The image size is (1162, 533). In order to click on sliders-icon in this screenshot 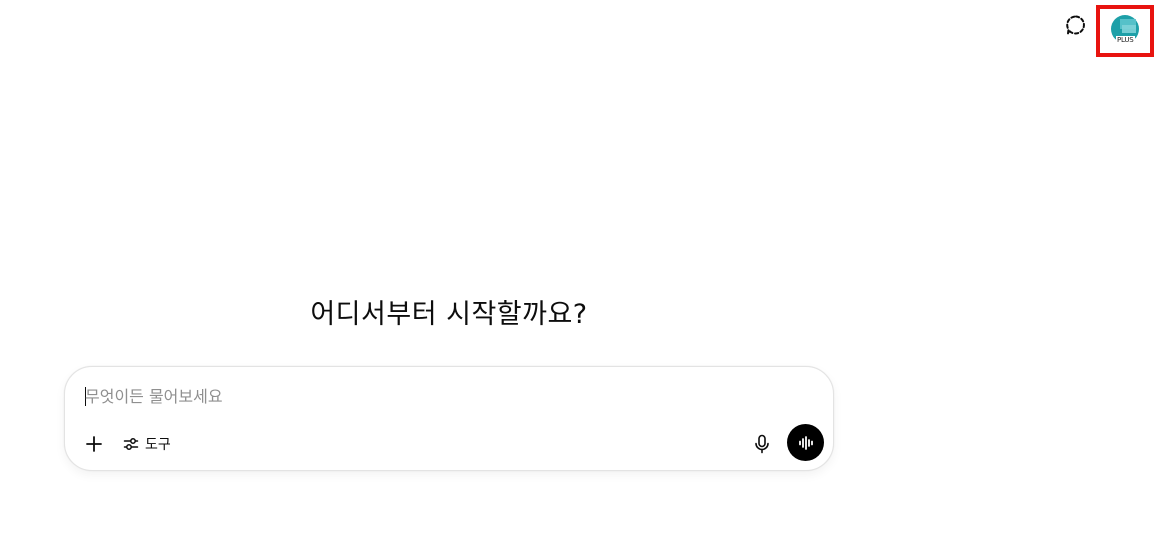, I will do `click(131, 444)`.